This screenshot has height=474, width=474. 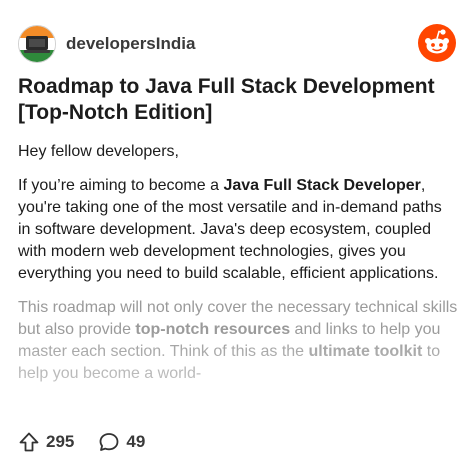 What do you see at coordinates (121, 442) in the screenshot?
I see `comments-button: 49` at bounding box center [121, 442].